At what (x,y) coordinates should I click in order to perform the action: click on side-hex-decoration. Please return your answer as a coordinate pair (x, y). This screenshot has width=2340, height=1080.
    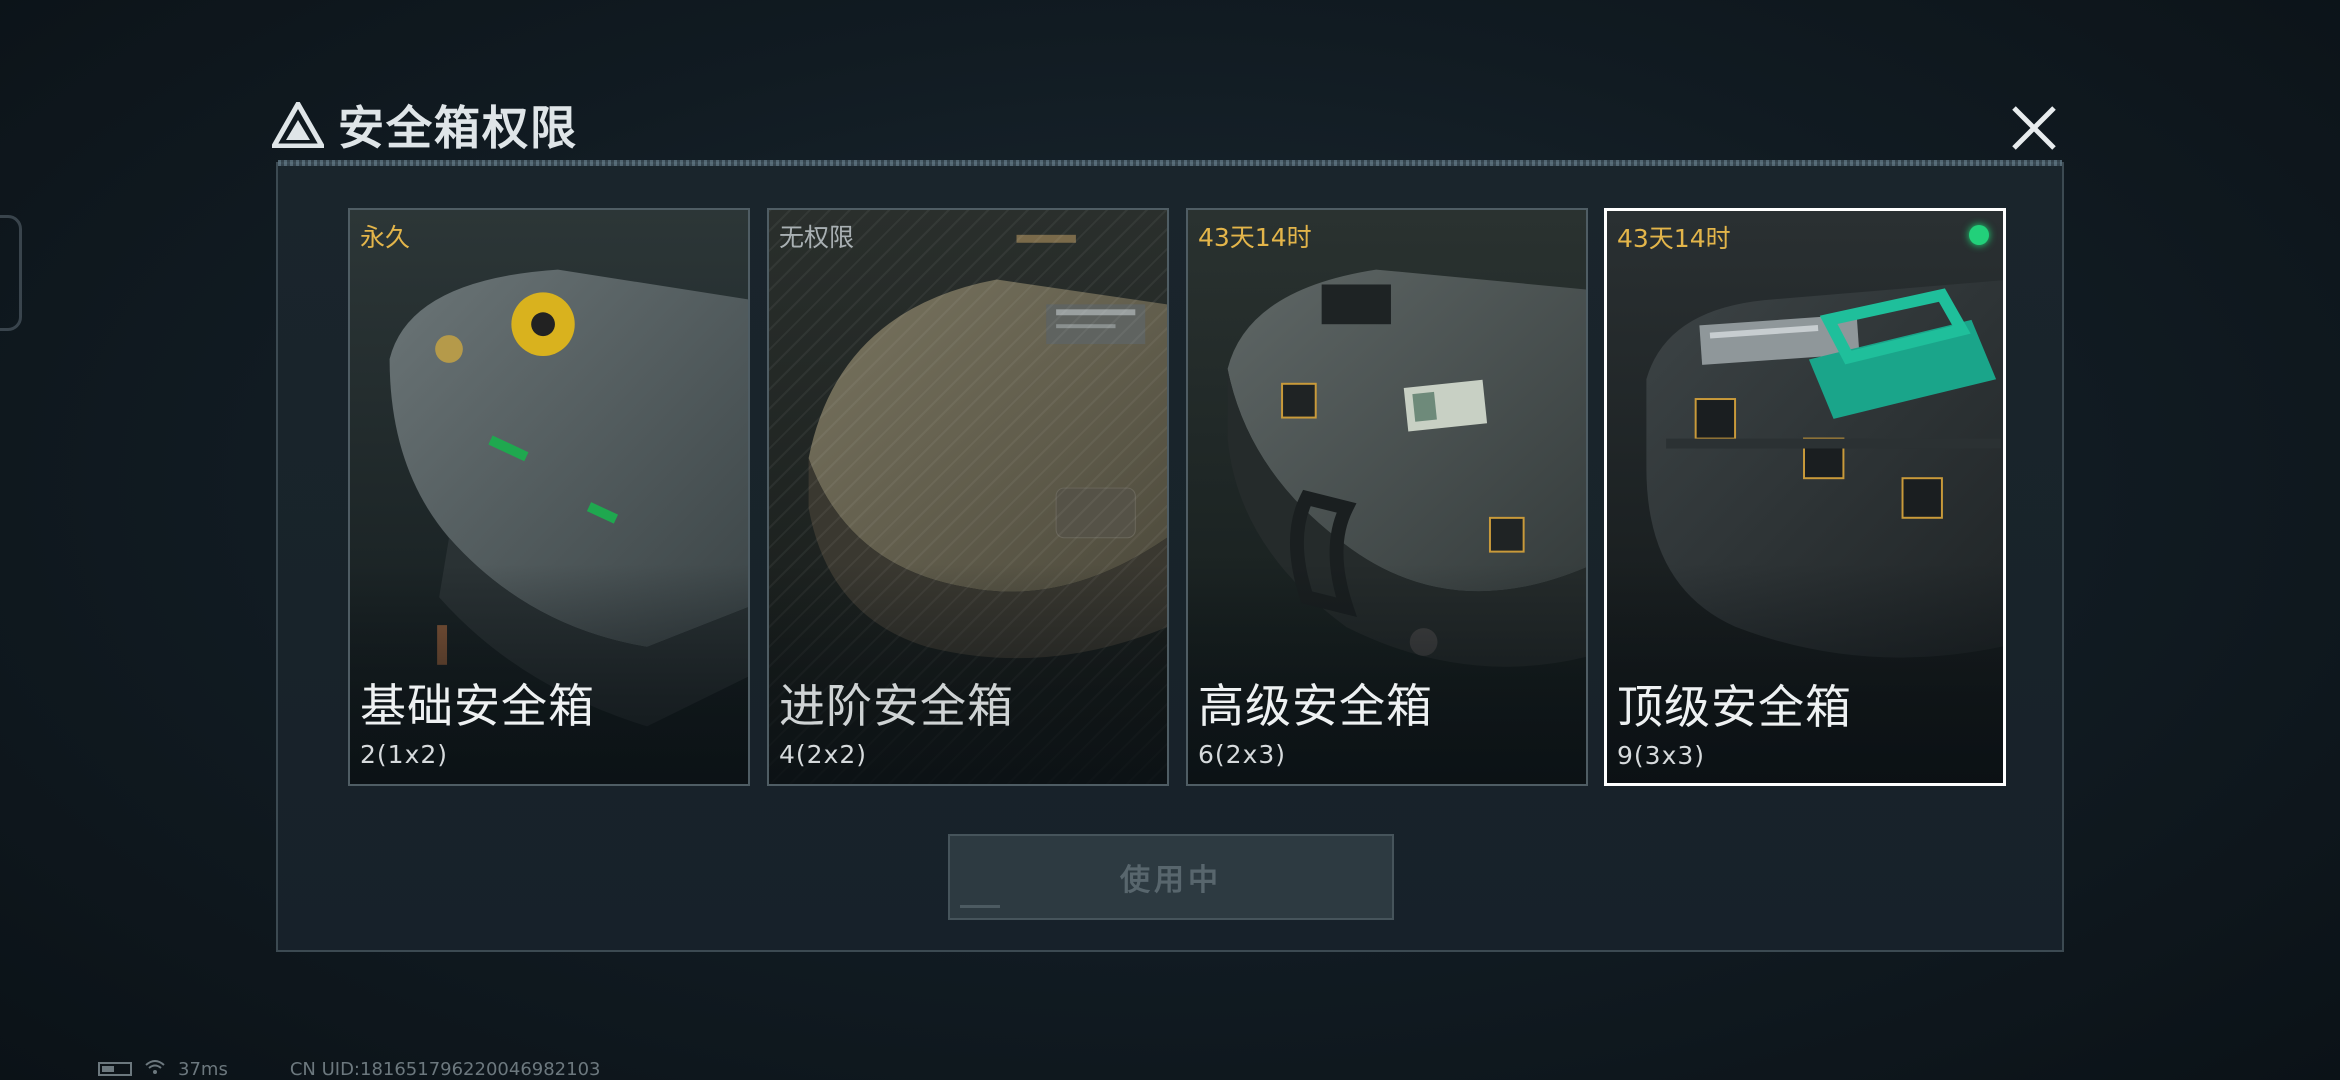
    Looking at the image, I should click on (11, 273).